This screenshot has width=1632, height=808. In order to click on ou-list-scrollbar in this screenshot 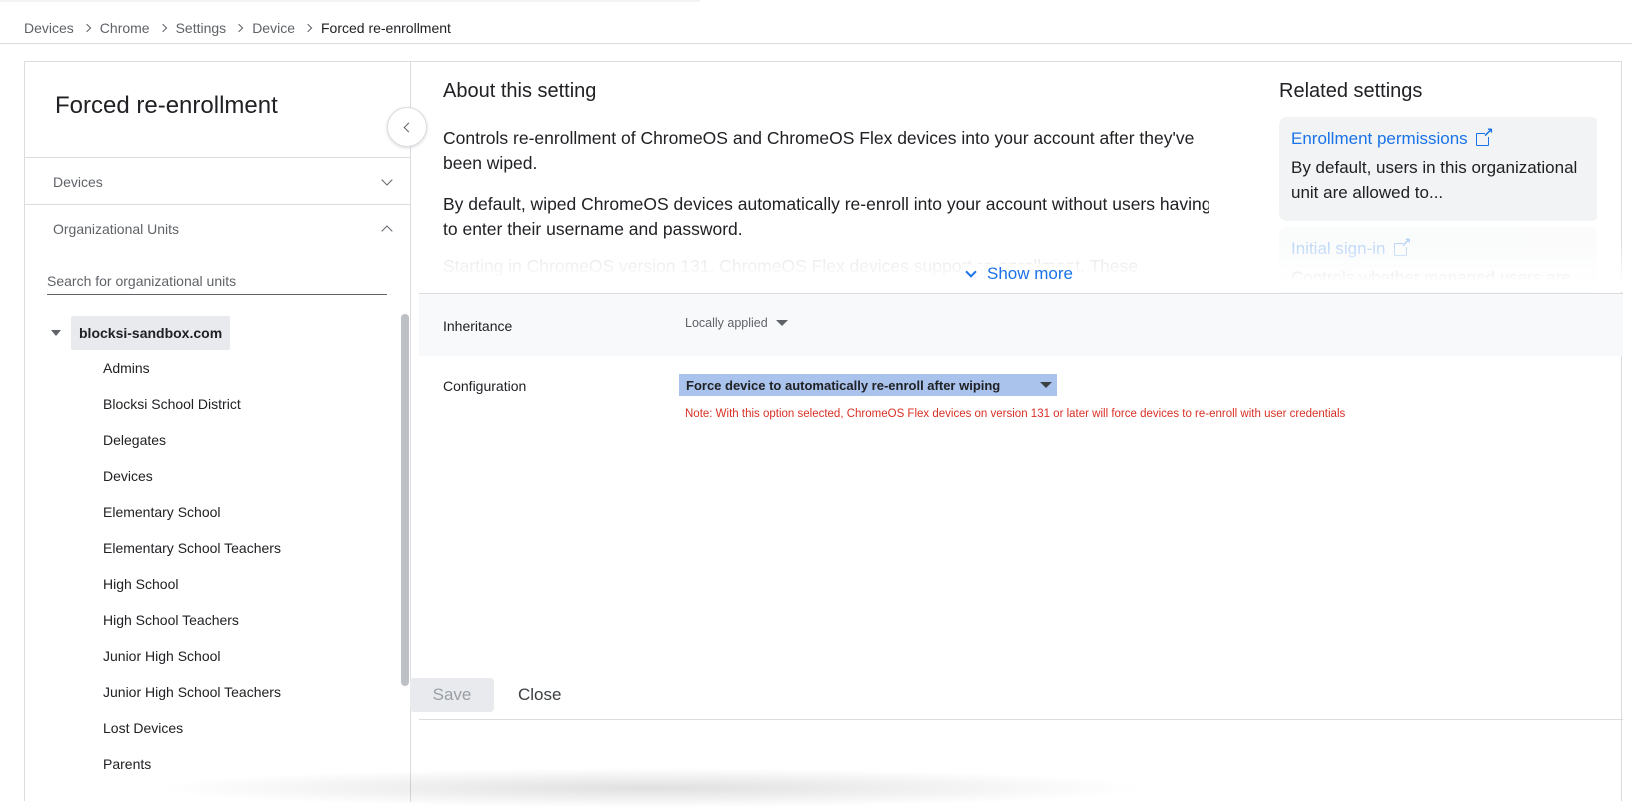, I will do `click(405, 500)`.